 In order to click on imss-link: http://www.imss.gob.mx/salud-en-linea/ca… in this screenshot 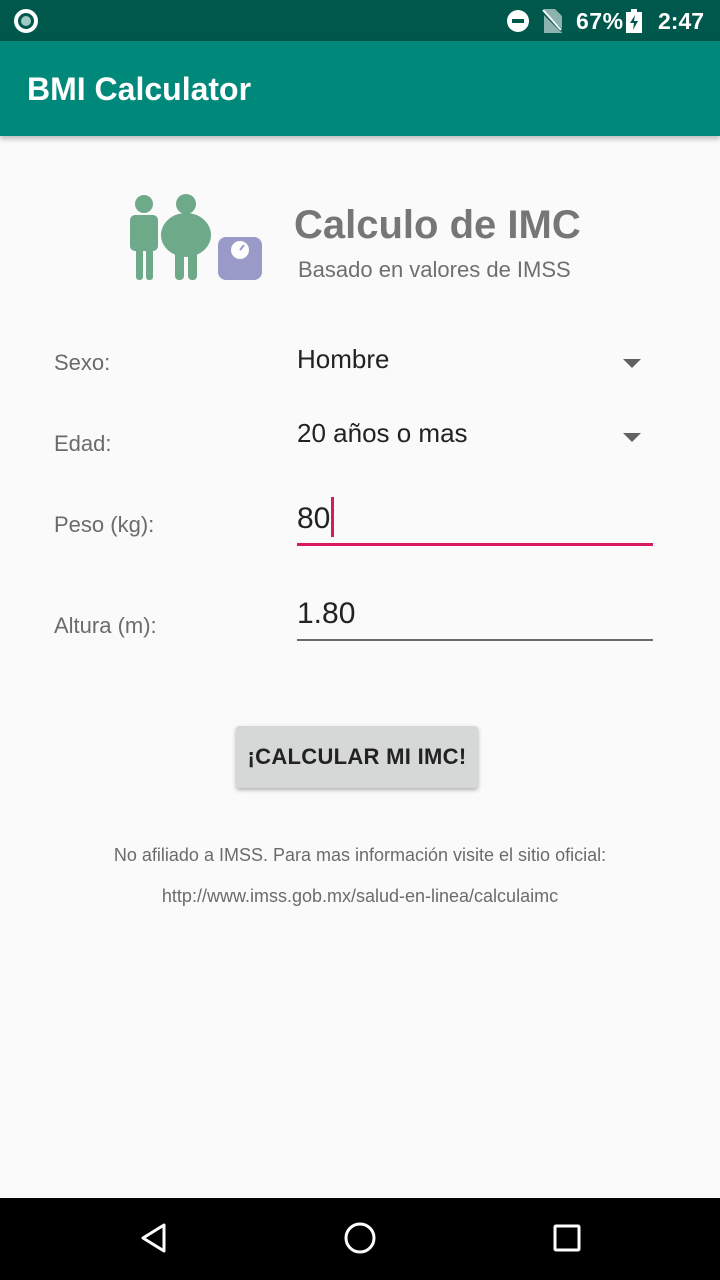, I will do `click(360, 896)`.